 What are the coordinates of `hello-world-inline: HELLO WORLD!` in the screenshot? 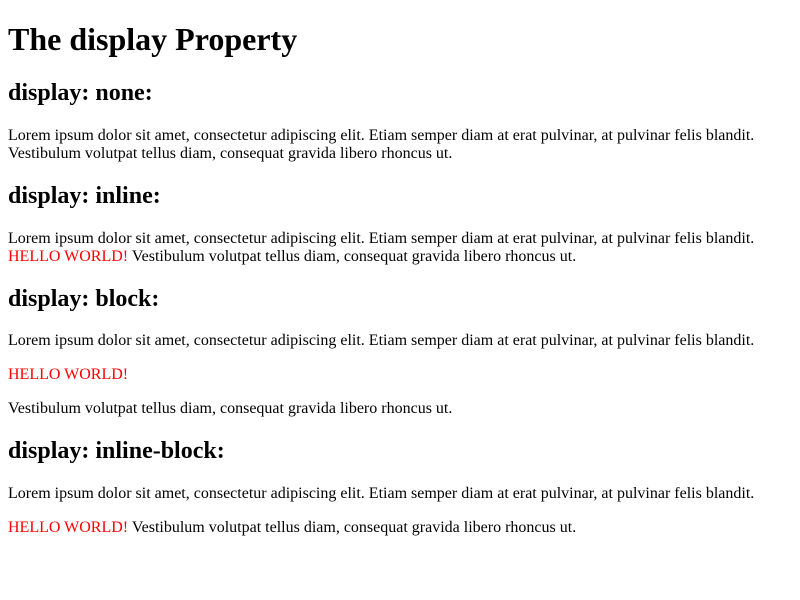 It's located at (68, 256).